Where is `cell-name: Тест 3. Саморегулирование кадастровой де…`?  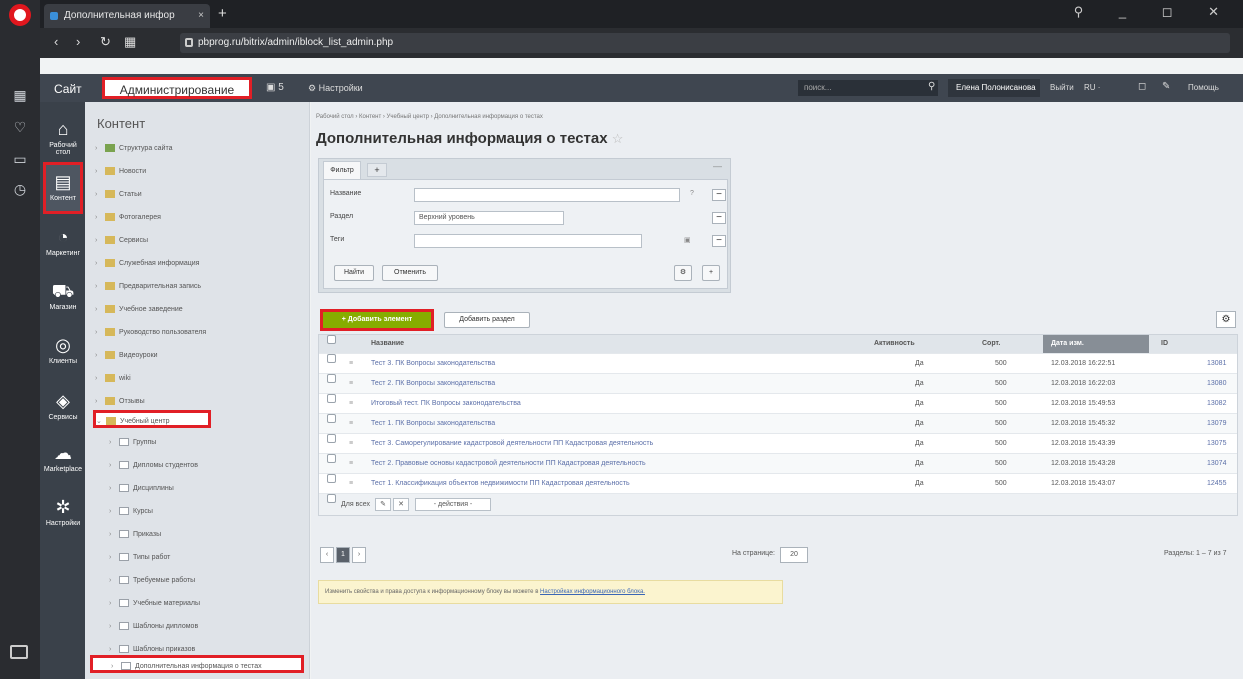
cell-name: Тест 3. Саморегулирование кадастровой де… is located at coordinates (512, 444).